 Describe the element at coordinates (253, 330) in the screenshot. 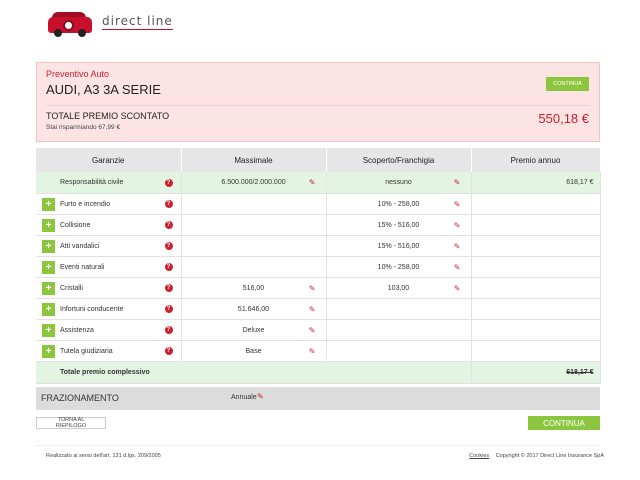

I see `massimale-value: Deluxe` at that location.